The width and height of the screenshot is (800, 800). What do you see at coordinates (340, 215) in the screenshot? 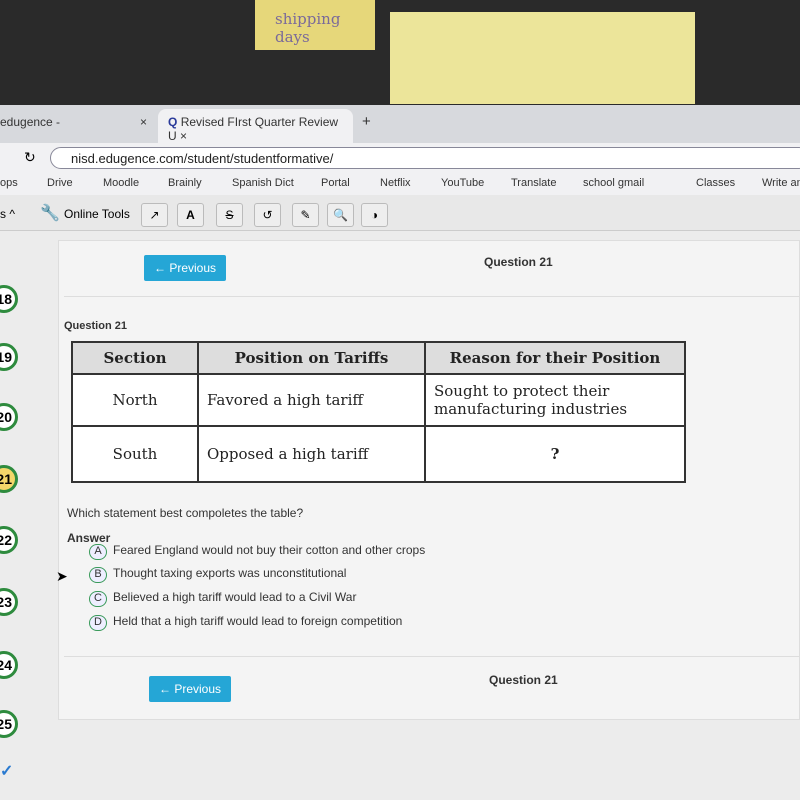
I see `magnifier-tool-button: 🔍` at bounding box center [340, 215].